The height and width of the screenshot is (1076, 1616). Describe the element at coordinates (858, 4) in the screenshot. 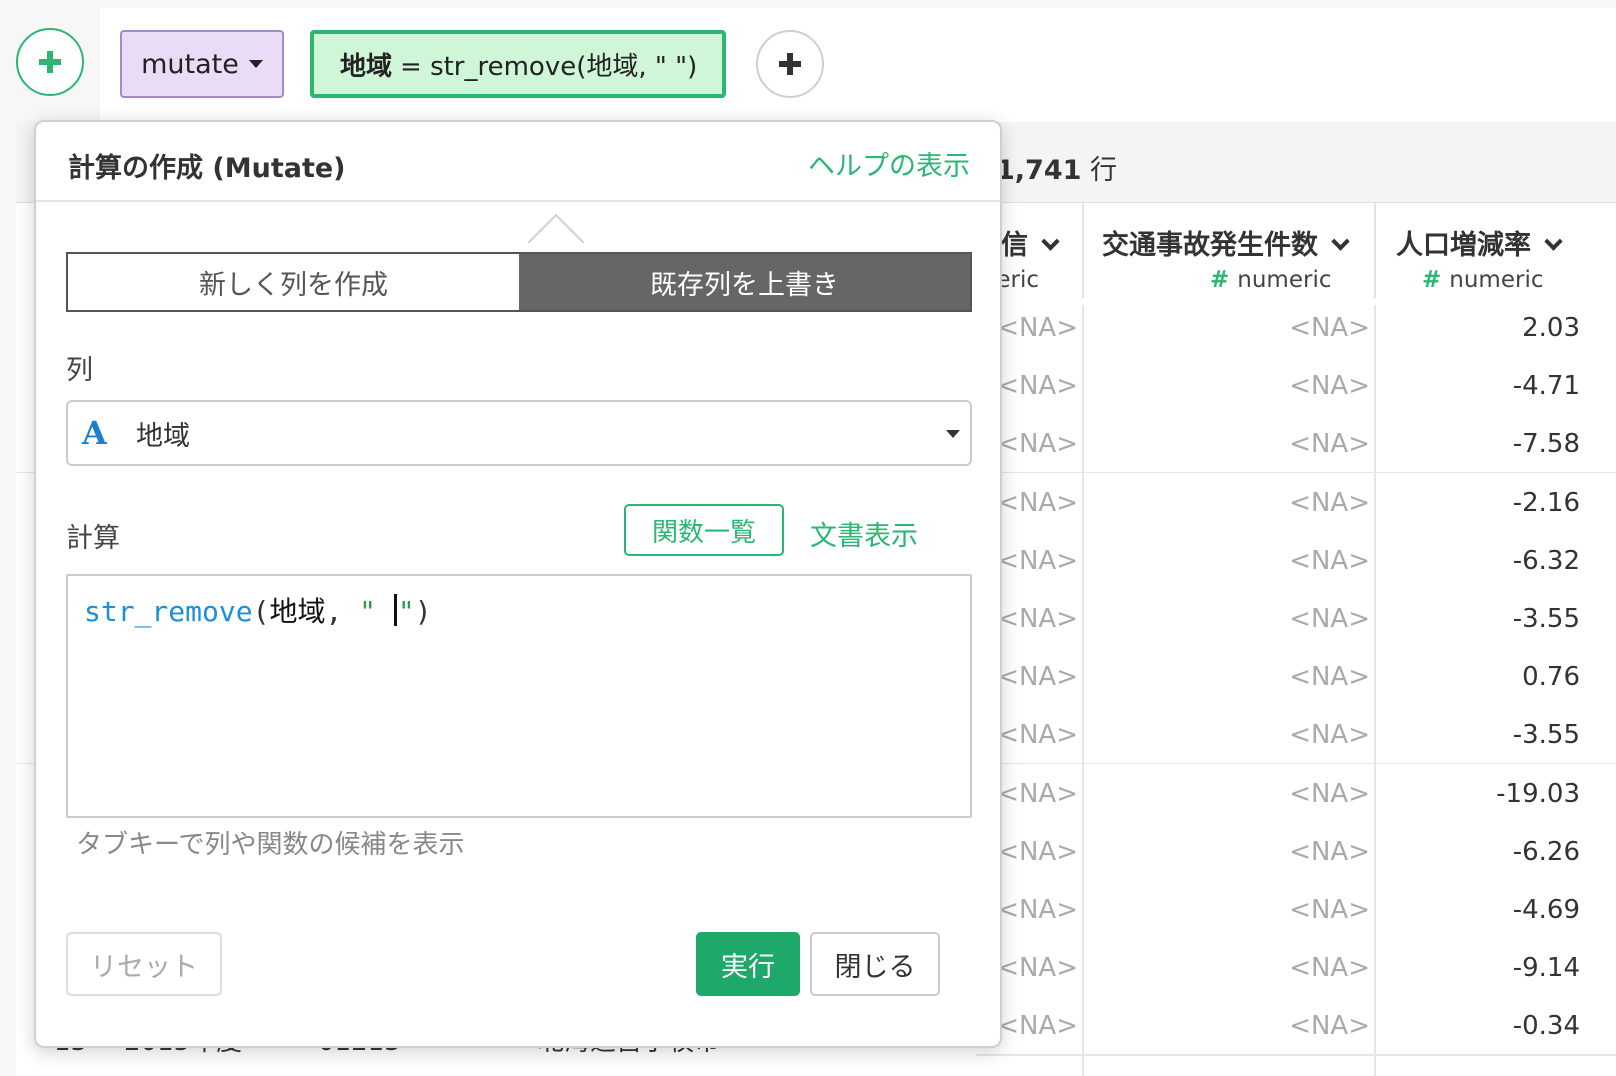

I see `top-gutter` at that location.